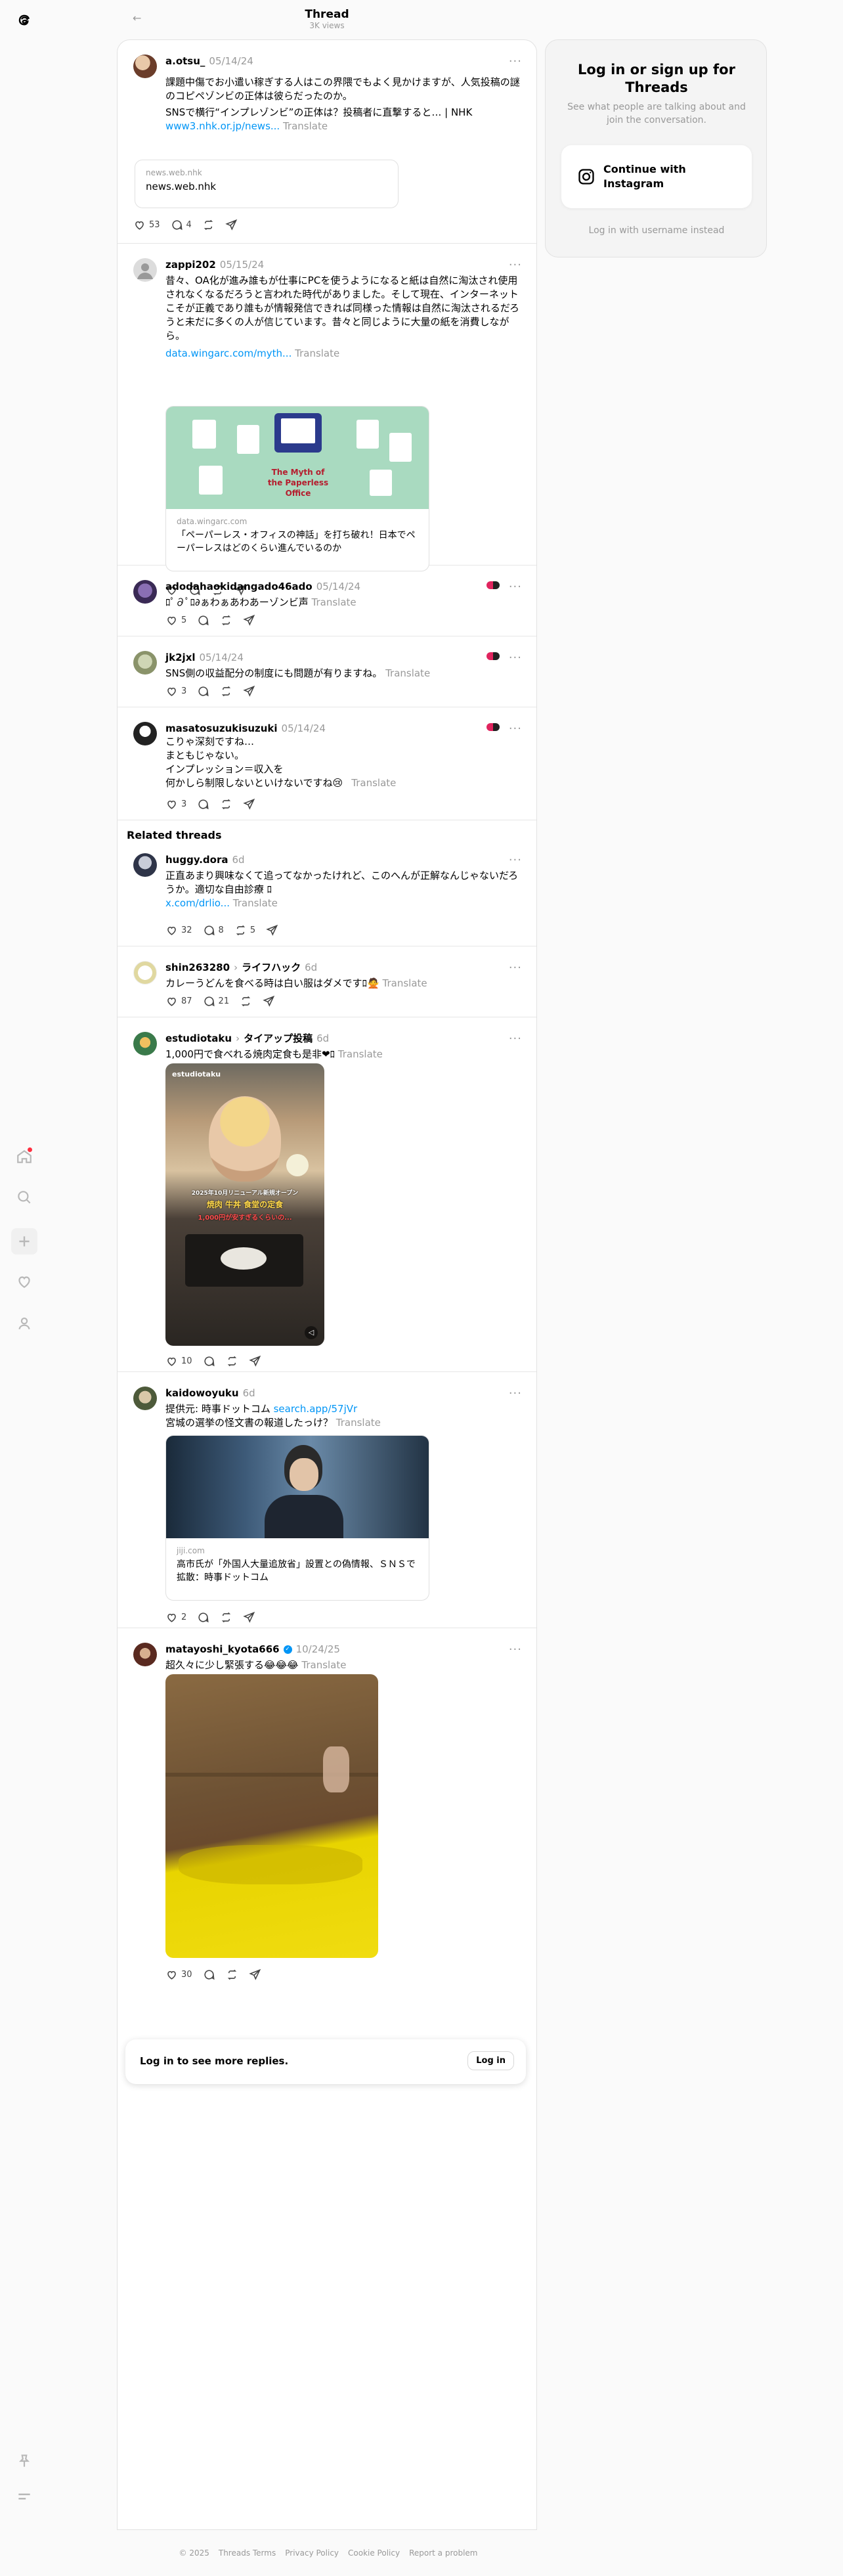 The image size is (843, 2576). What do you see at coordinates (247, 2553) in the screenshot?
I see `footer-link-terms: Threads Terms` at bounding box center [247, 2553].